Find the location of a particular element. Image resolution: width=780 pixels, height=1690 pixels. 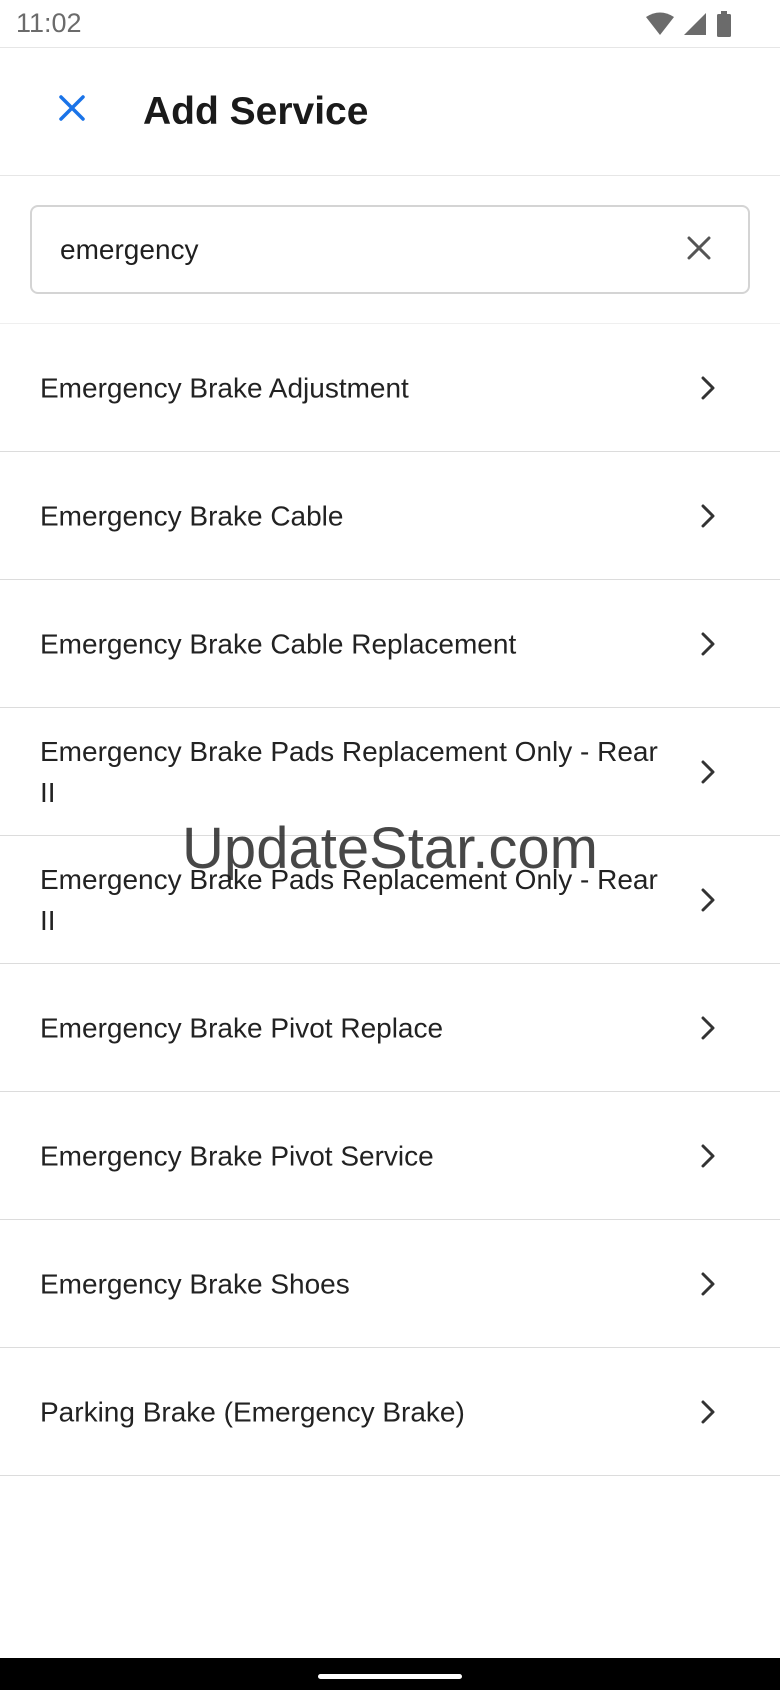

page-title: Add Service is located at coordinates (256, 111).